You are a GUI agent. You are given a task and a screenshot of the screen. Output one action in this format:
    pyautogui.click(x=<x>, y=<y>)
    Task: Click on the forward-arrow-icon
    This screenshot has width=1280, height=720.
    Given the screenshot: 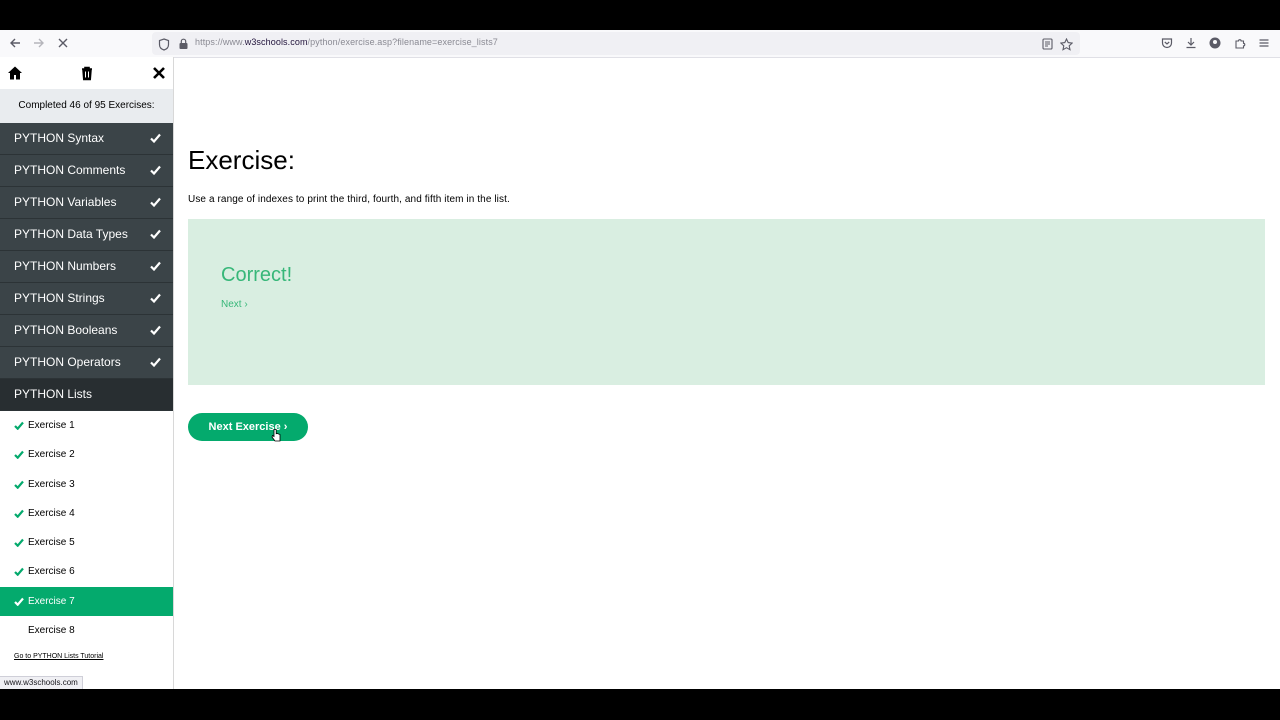 What is the action you would take?
    pyautogui.click(x=39, y=43)
    